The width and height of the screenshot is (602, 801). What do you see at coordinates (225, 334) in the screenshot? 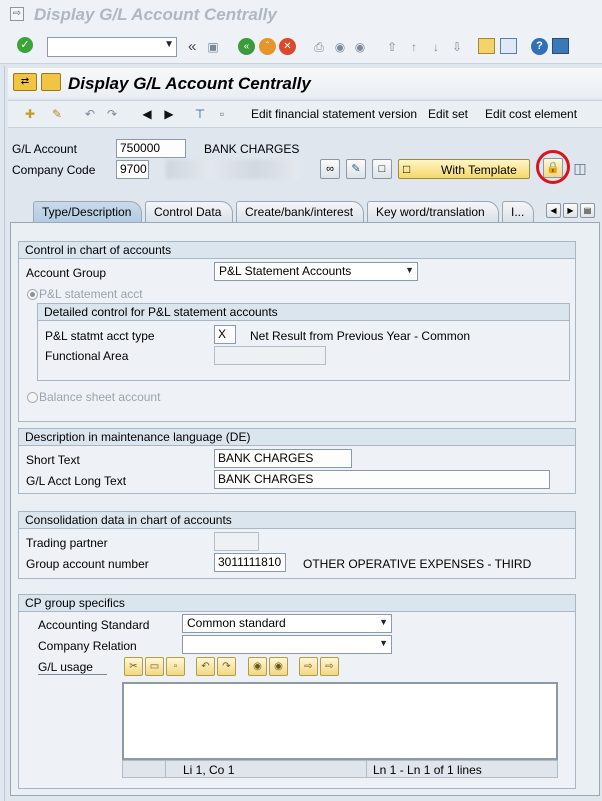
I see `pl-type-field: X` at bounding box center [225, 334].